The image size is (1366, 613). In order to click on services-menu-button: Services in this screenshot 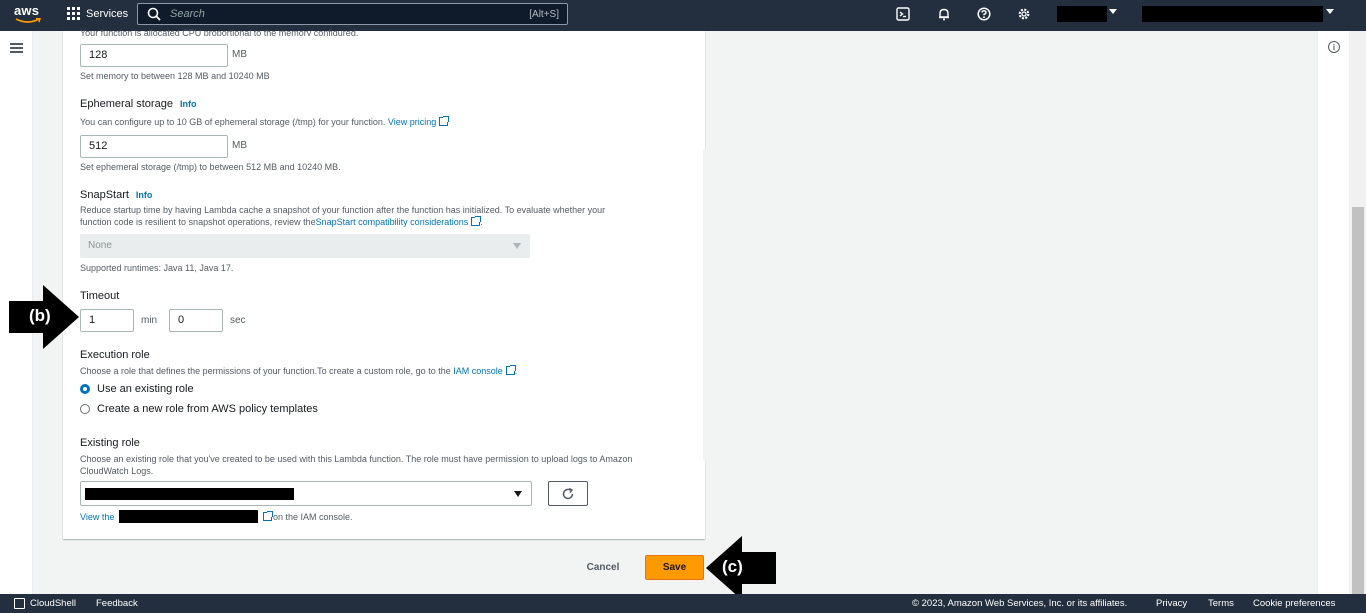, I will do `click(97, 13)`.